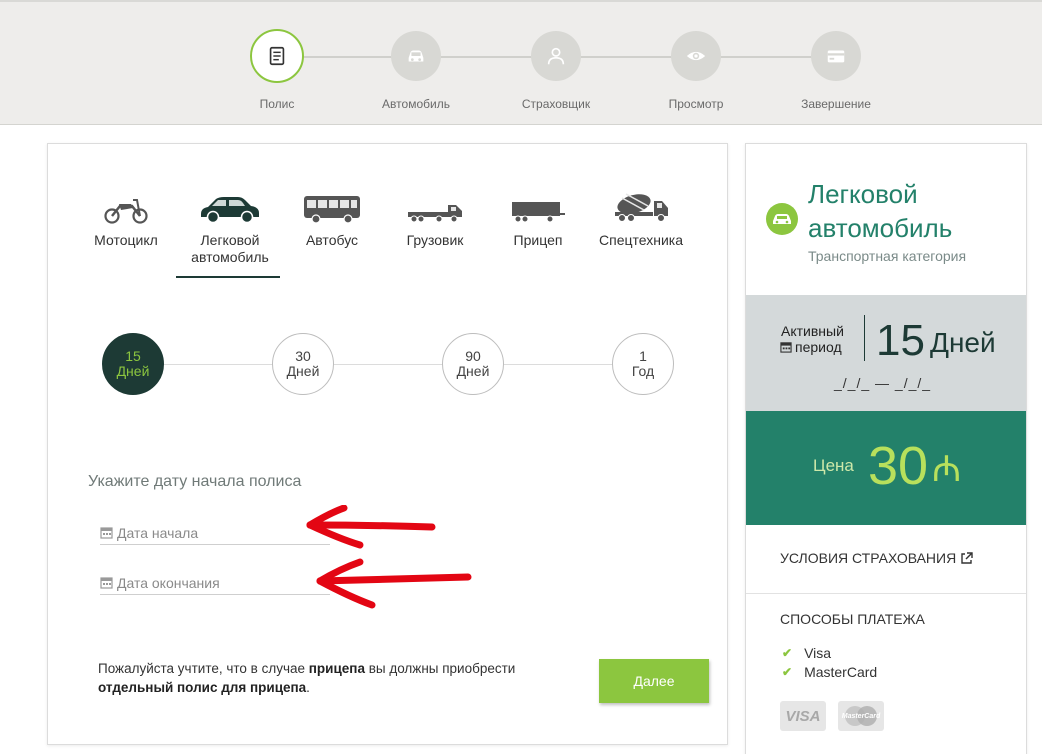 This screenshot has height=754, width=1042. Describe the element at coordinates (818, 347) in the screenshot. I see `active-label-line2: период` at that location.